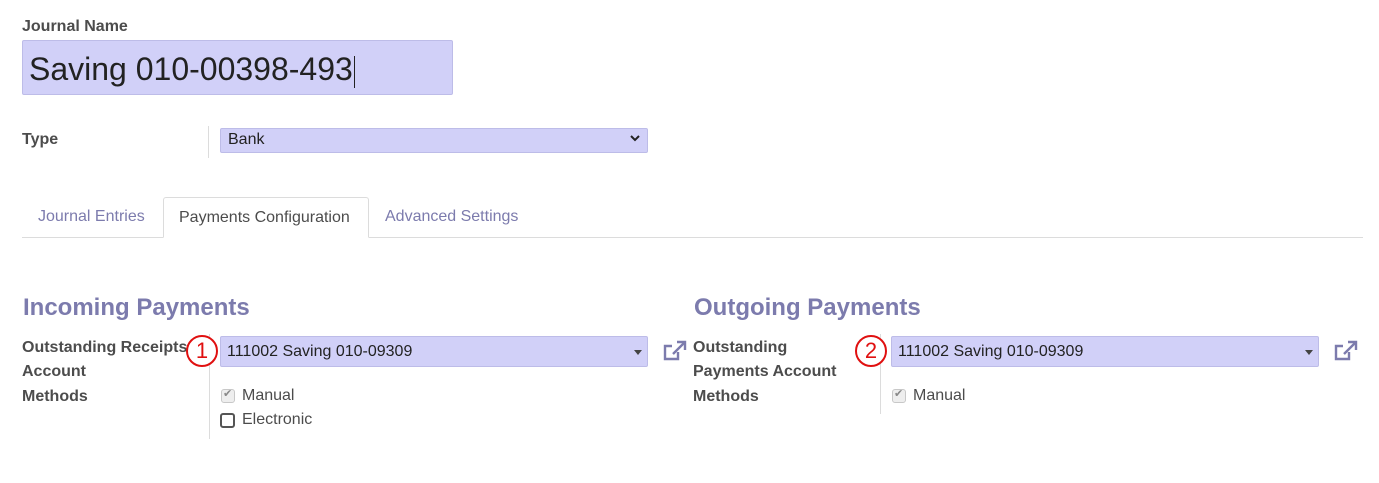 This screenshot has width=1379, height=483. What do you see at coordinates (227, 420) in the screenshot?
I see `incoming-electronic-checkbox` at bounding box center [227, 420].